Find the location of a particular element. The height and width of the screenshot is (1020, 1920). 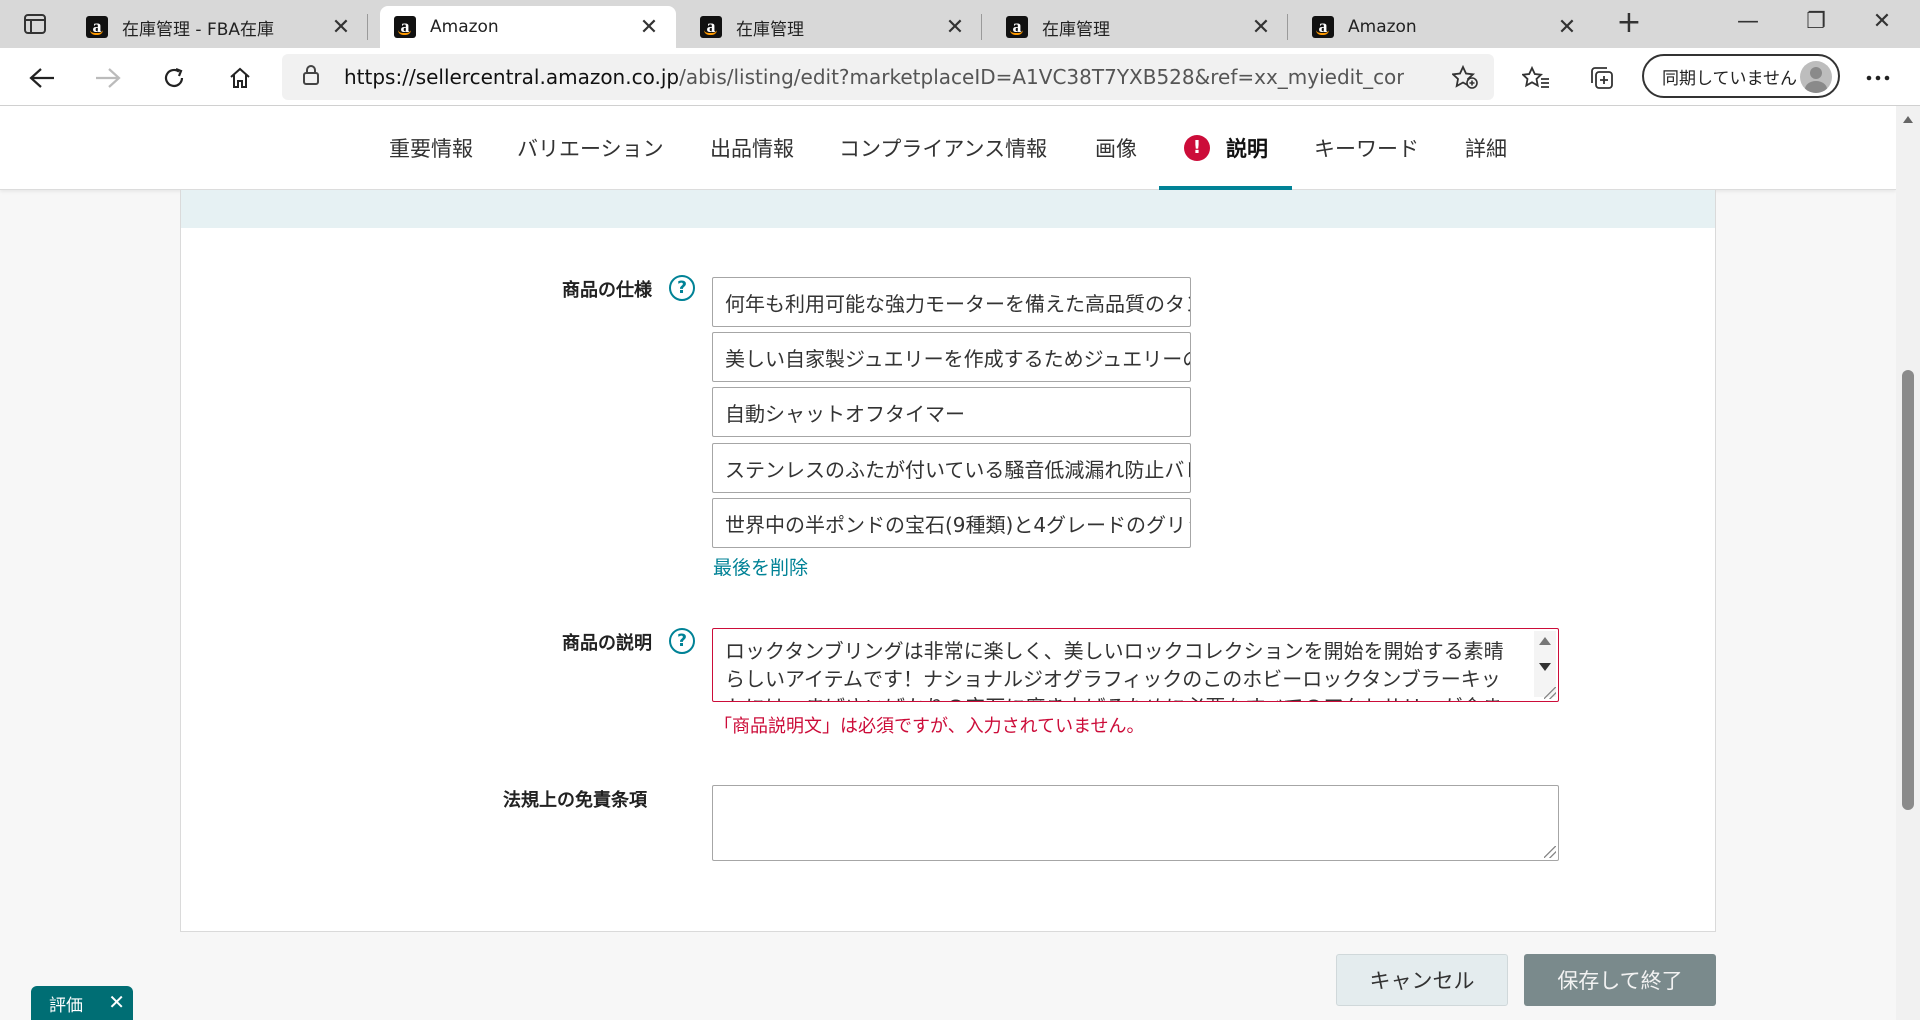

add-favorite-icon is located at coordinates (1464, 78).